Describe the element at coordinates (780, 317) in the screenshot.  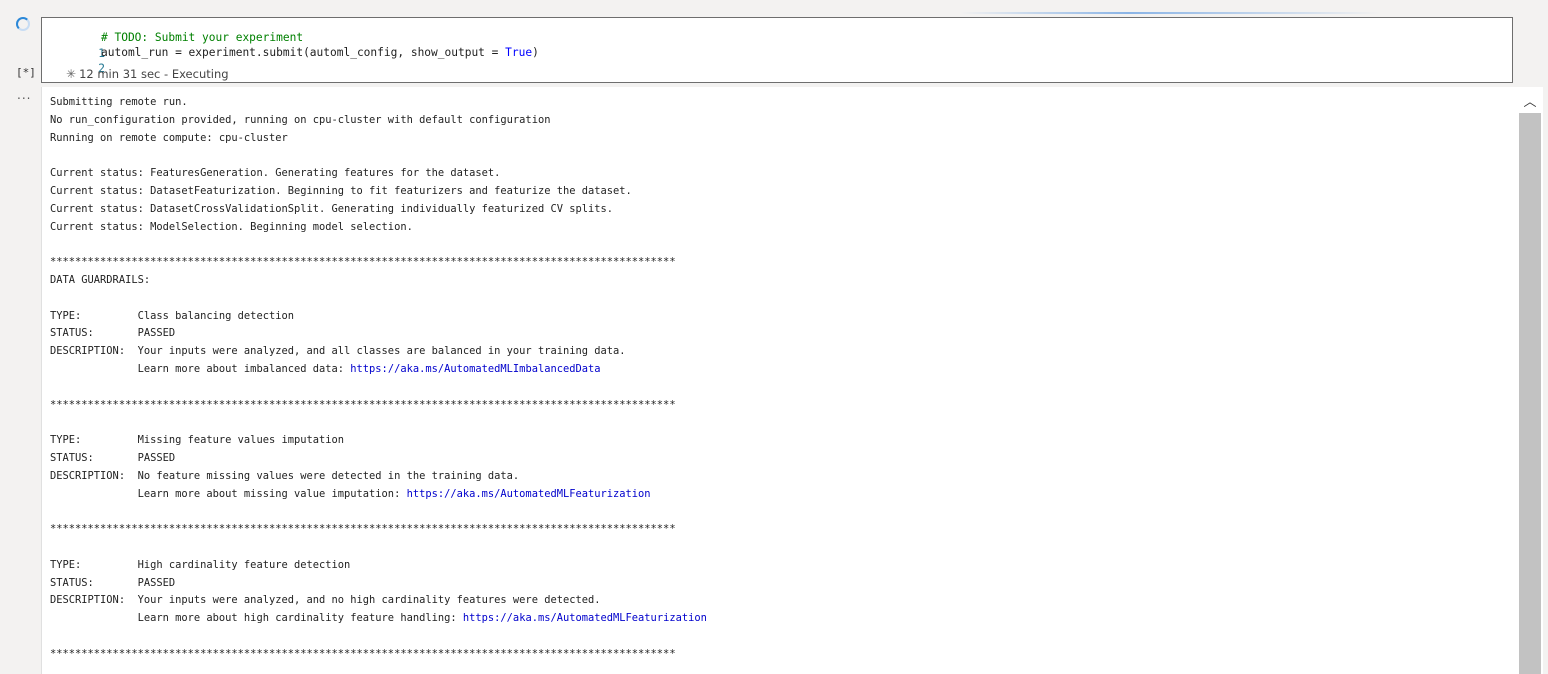
I see `output-line: TYPE: Class balancing detection` at that location.